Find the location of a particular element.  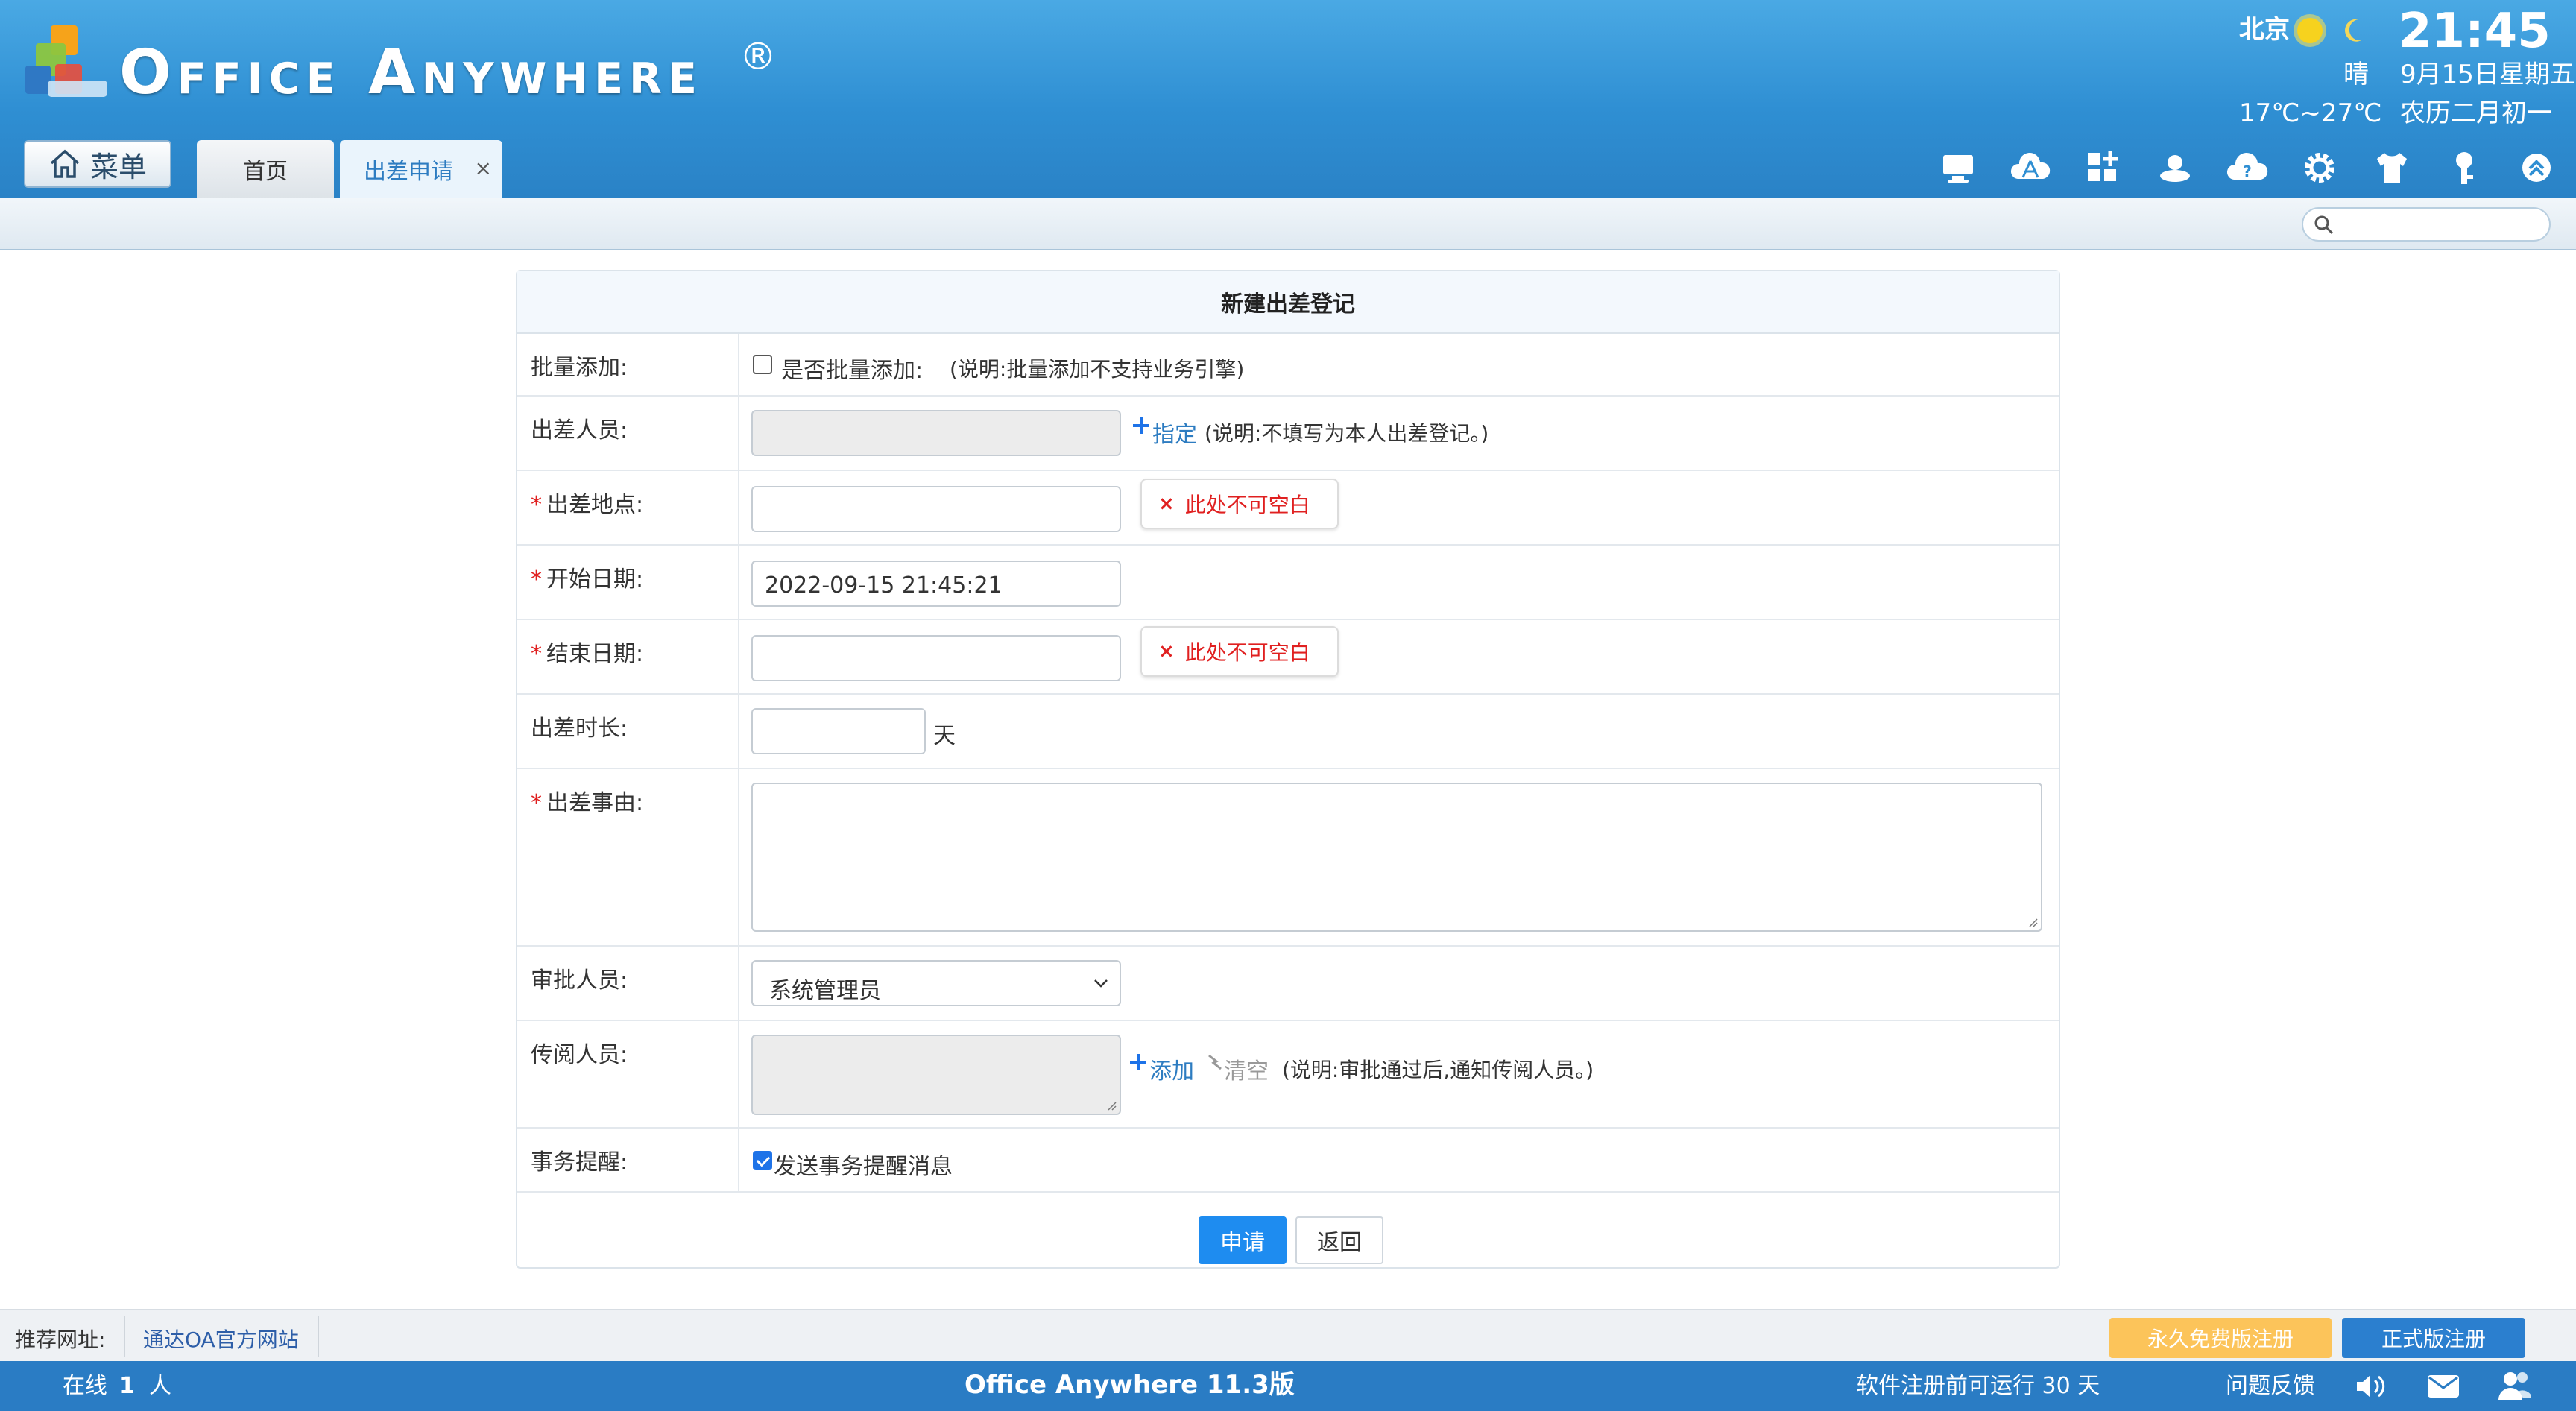

label-approver: 审批人员: is located at coordinates (628, 983).